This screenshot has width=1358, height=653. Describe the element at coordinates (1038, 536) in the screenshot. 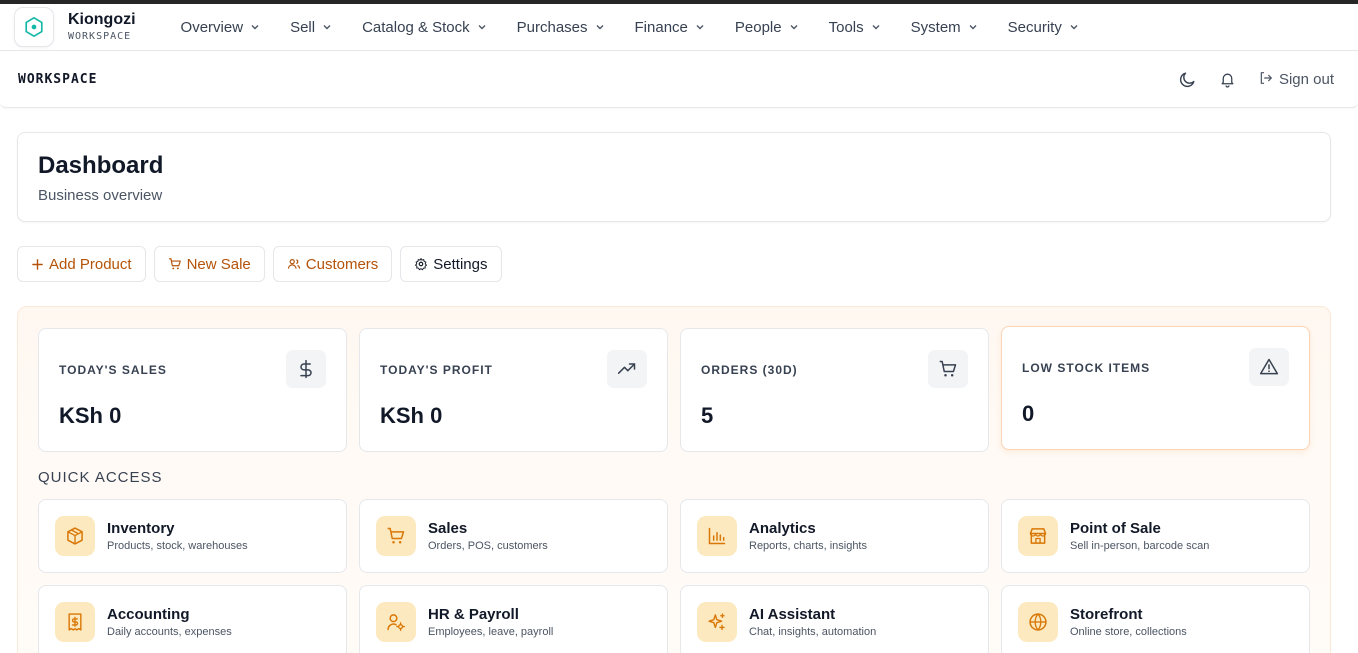

I see `store-icon` at that location.